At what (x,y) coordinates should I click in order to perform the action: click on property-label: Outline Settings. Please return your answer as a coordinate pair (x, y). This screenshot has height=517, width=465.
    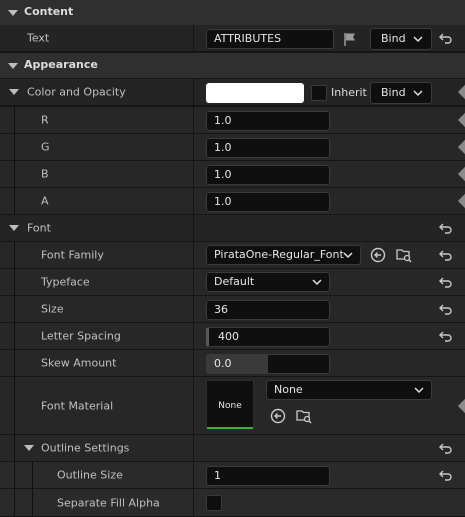
    Looking at the image, I should click on (85, 448).